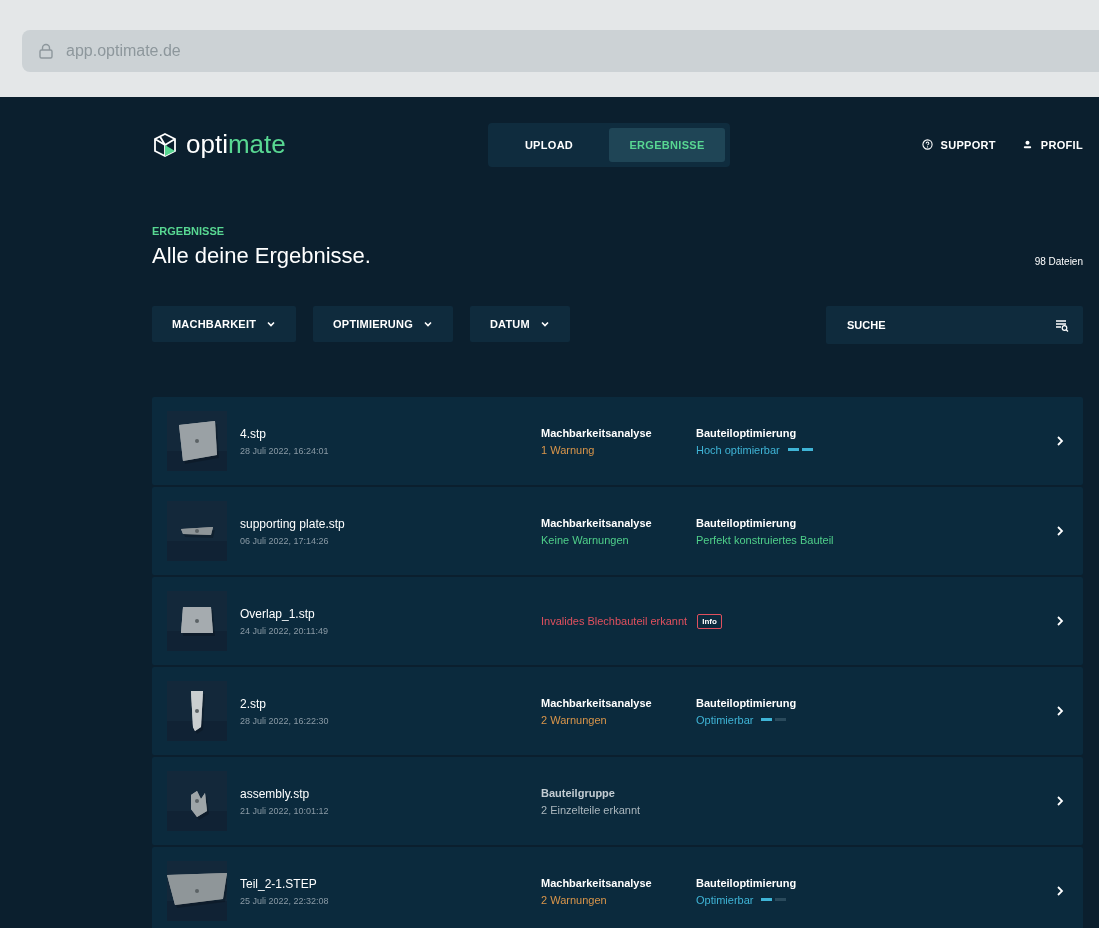 The width and height of the screenshot is (1099, 928). I want to click on optimization-status: Hoch optimierbar, so click(738, 449).